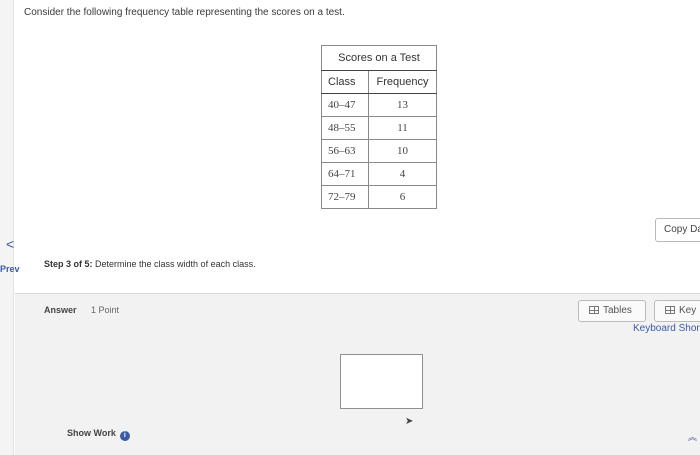  Describe the element at coordinates (7, 227) in the screenshot. I see `left-rail` at that location.